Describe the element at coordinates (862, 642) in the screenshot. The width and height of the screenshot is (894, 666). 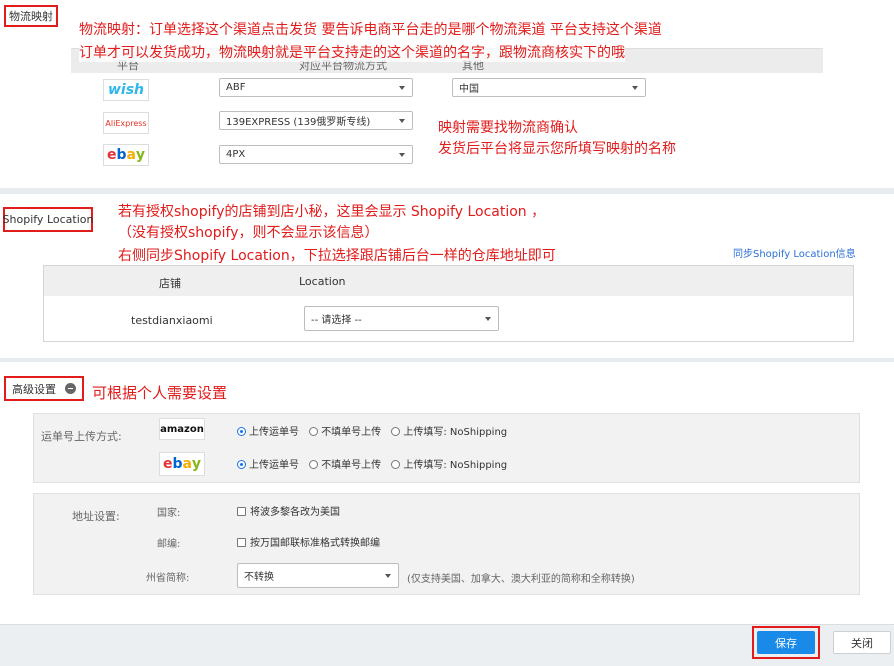
I see `close-button: 关闭` at that location.